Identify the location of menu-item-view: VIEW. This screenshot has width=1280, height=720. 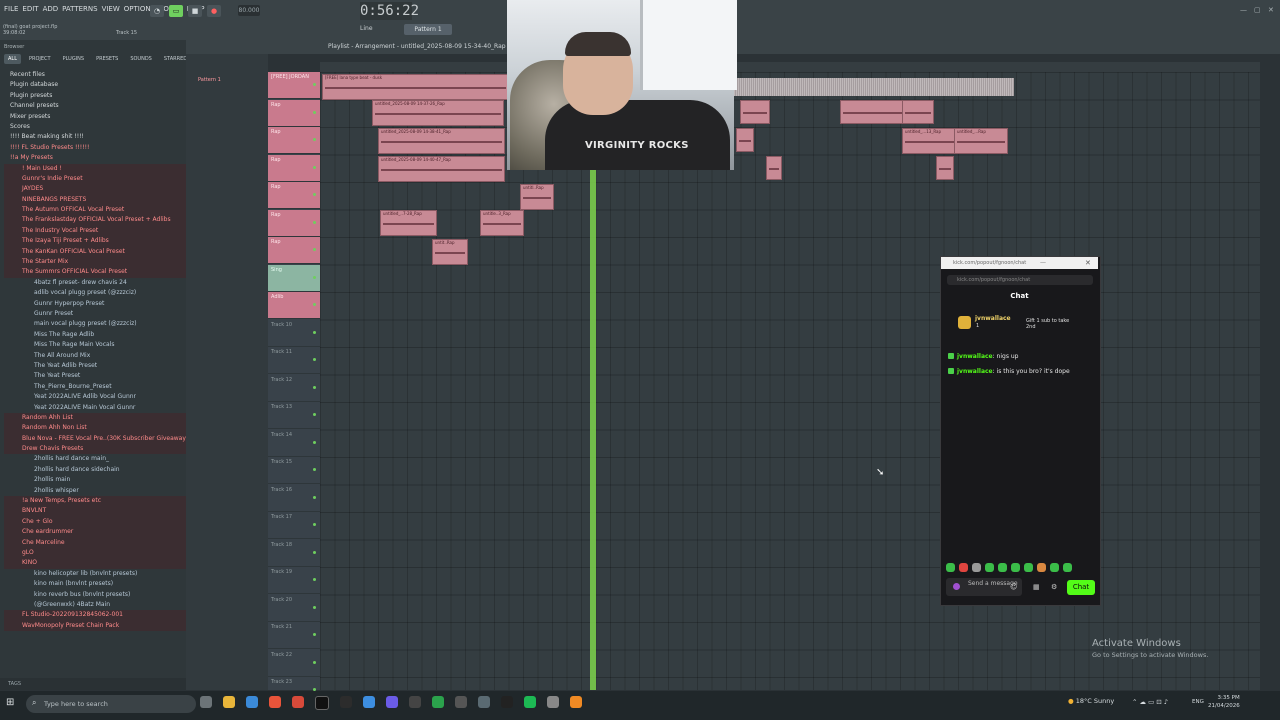
(111, 9).